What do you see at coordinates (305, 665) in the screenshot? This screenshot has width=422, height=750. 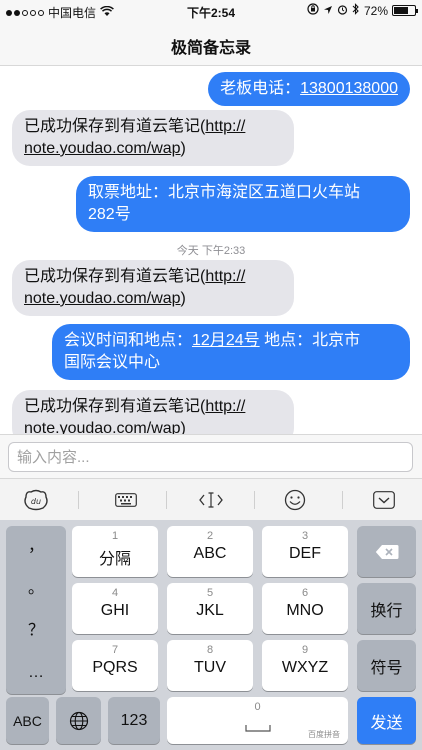 I see `key-9: 9 WXYZ` at bounding box center [305, 665].